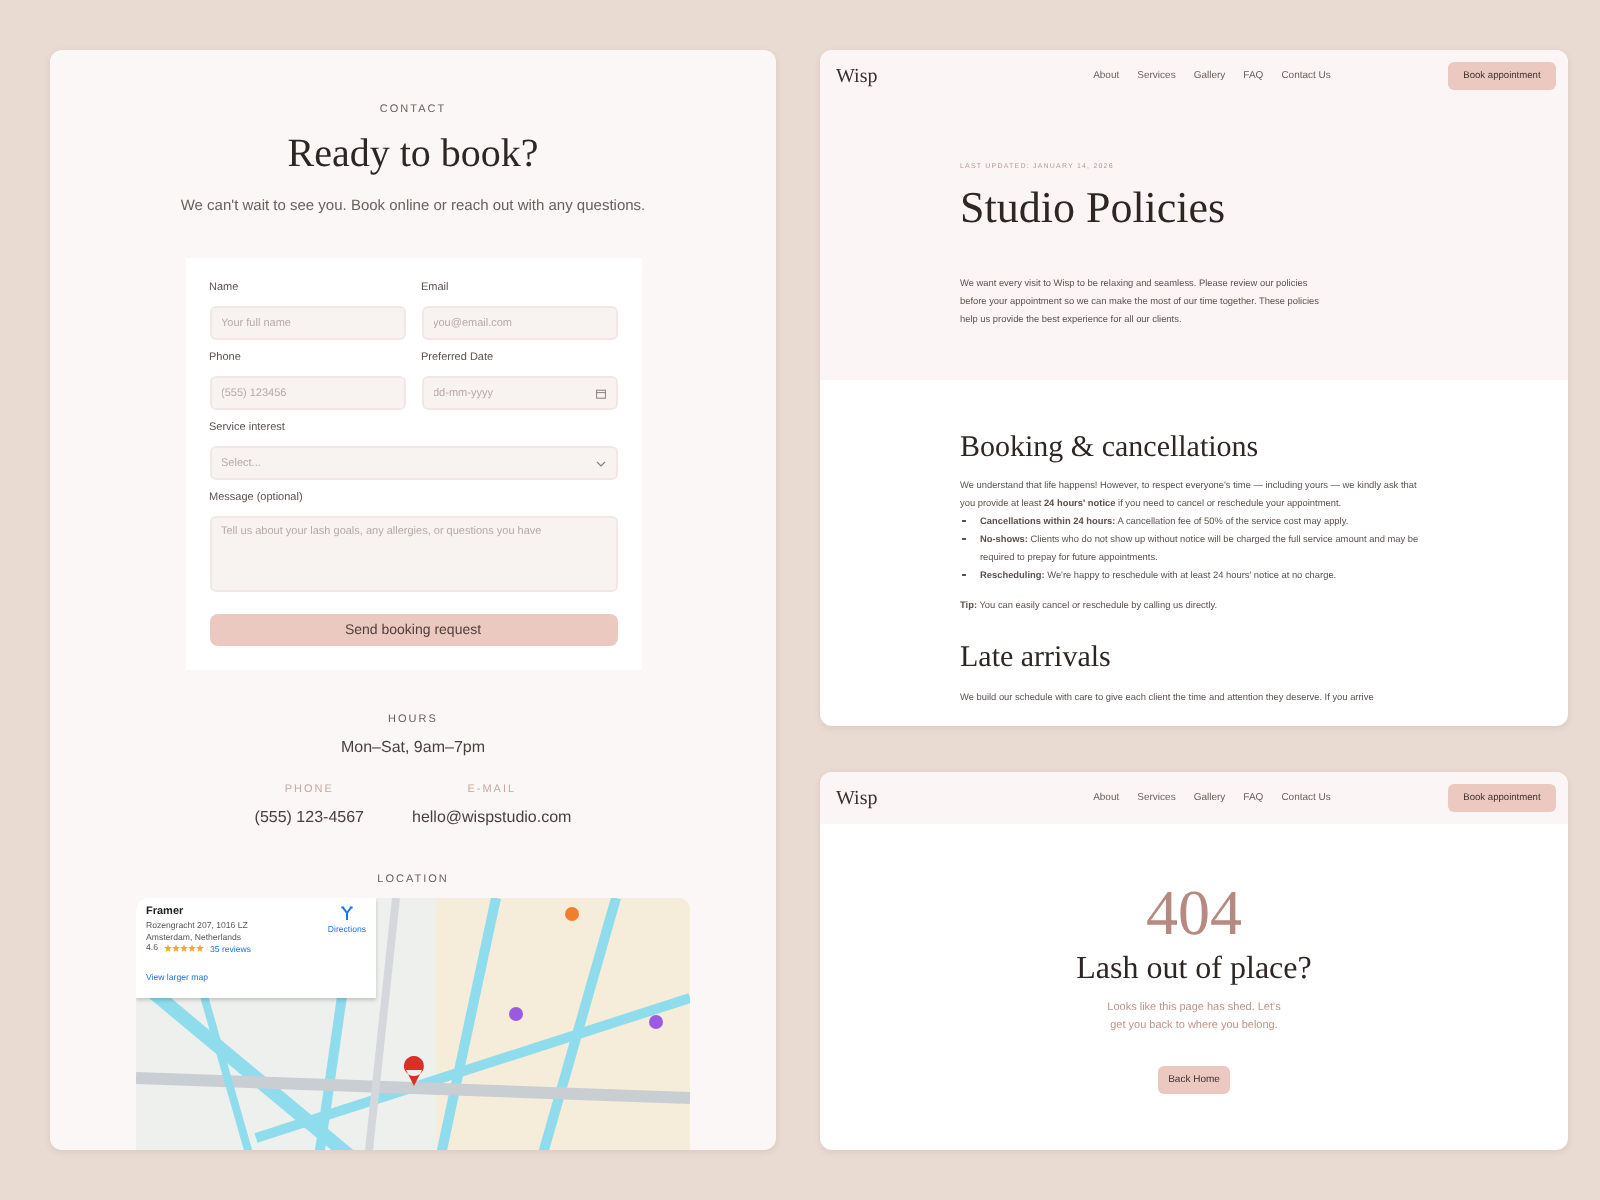  What do you see at coordinates (600, 463) in the screenshot?
I see `chevron-down-icon` at bounding box center [600, 463].